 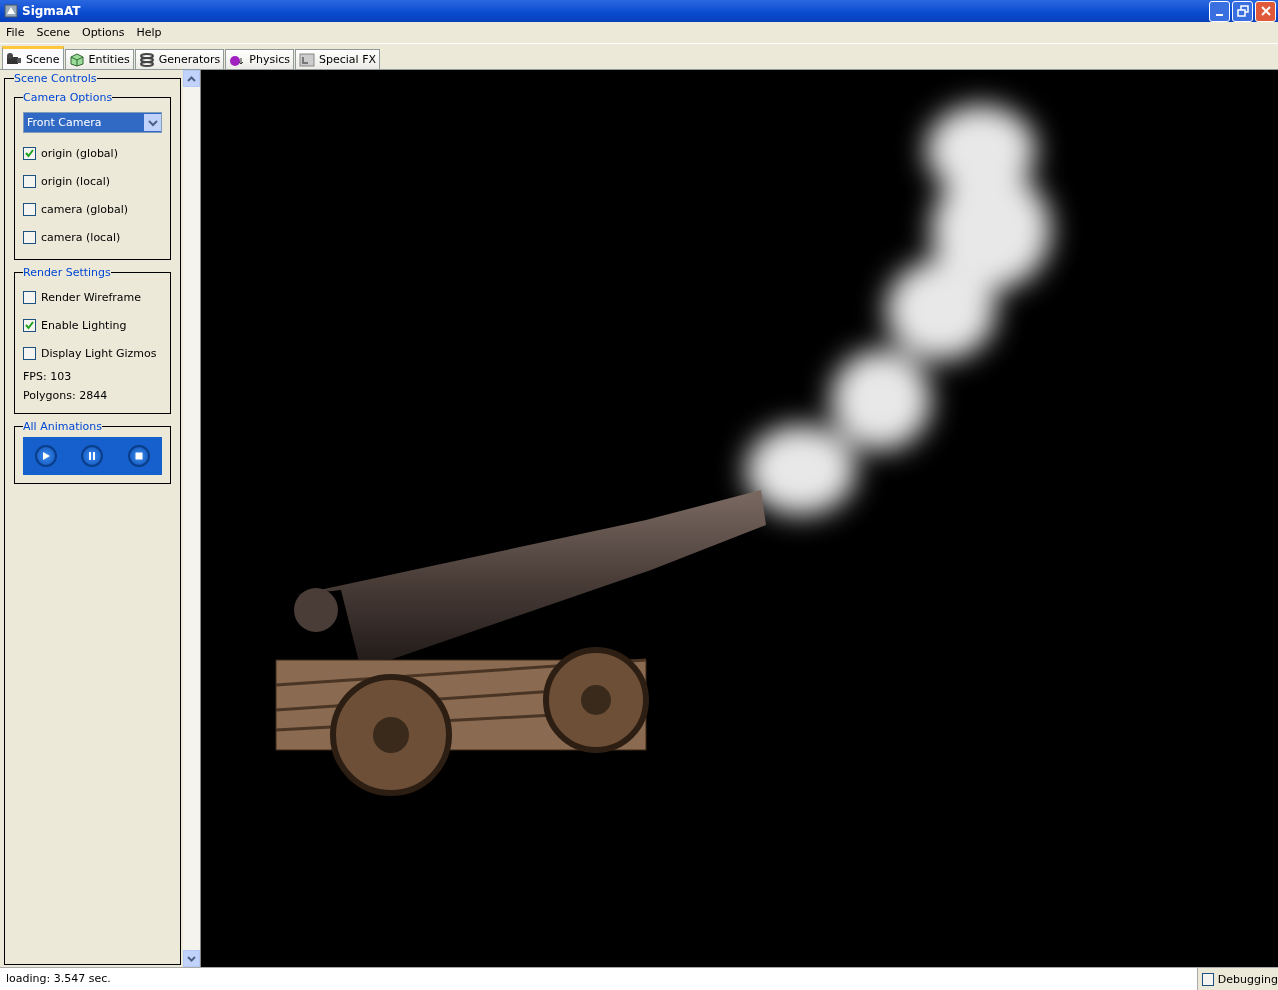 I want to click on group-title: Scene Controls, so click(x=55, y=78).